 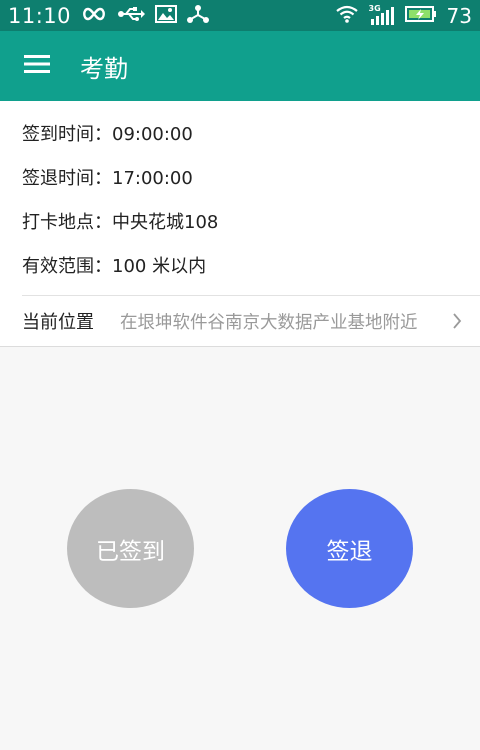 I want to click on infinity-icon, so click(x=94, y=15).